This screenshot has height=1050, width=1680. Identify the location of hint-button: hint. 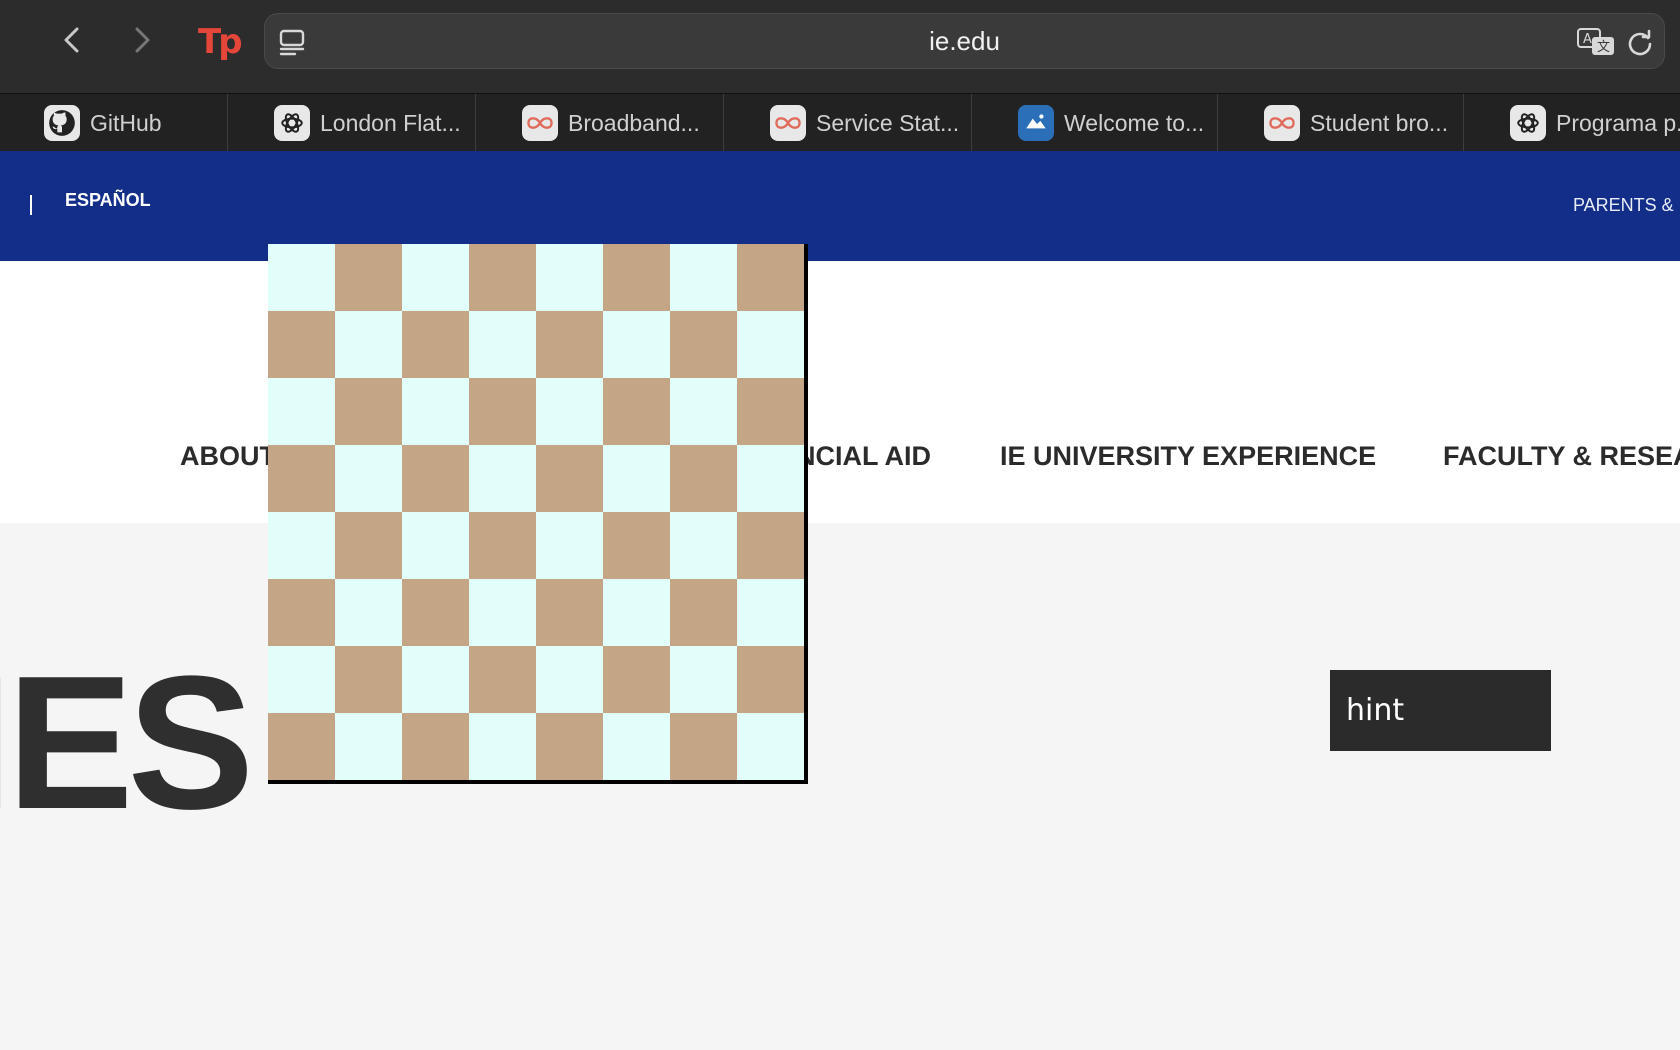
(1440, 710).